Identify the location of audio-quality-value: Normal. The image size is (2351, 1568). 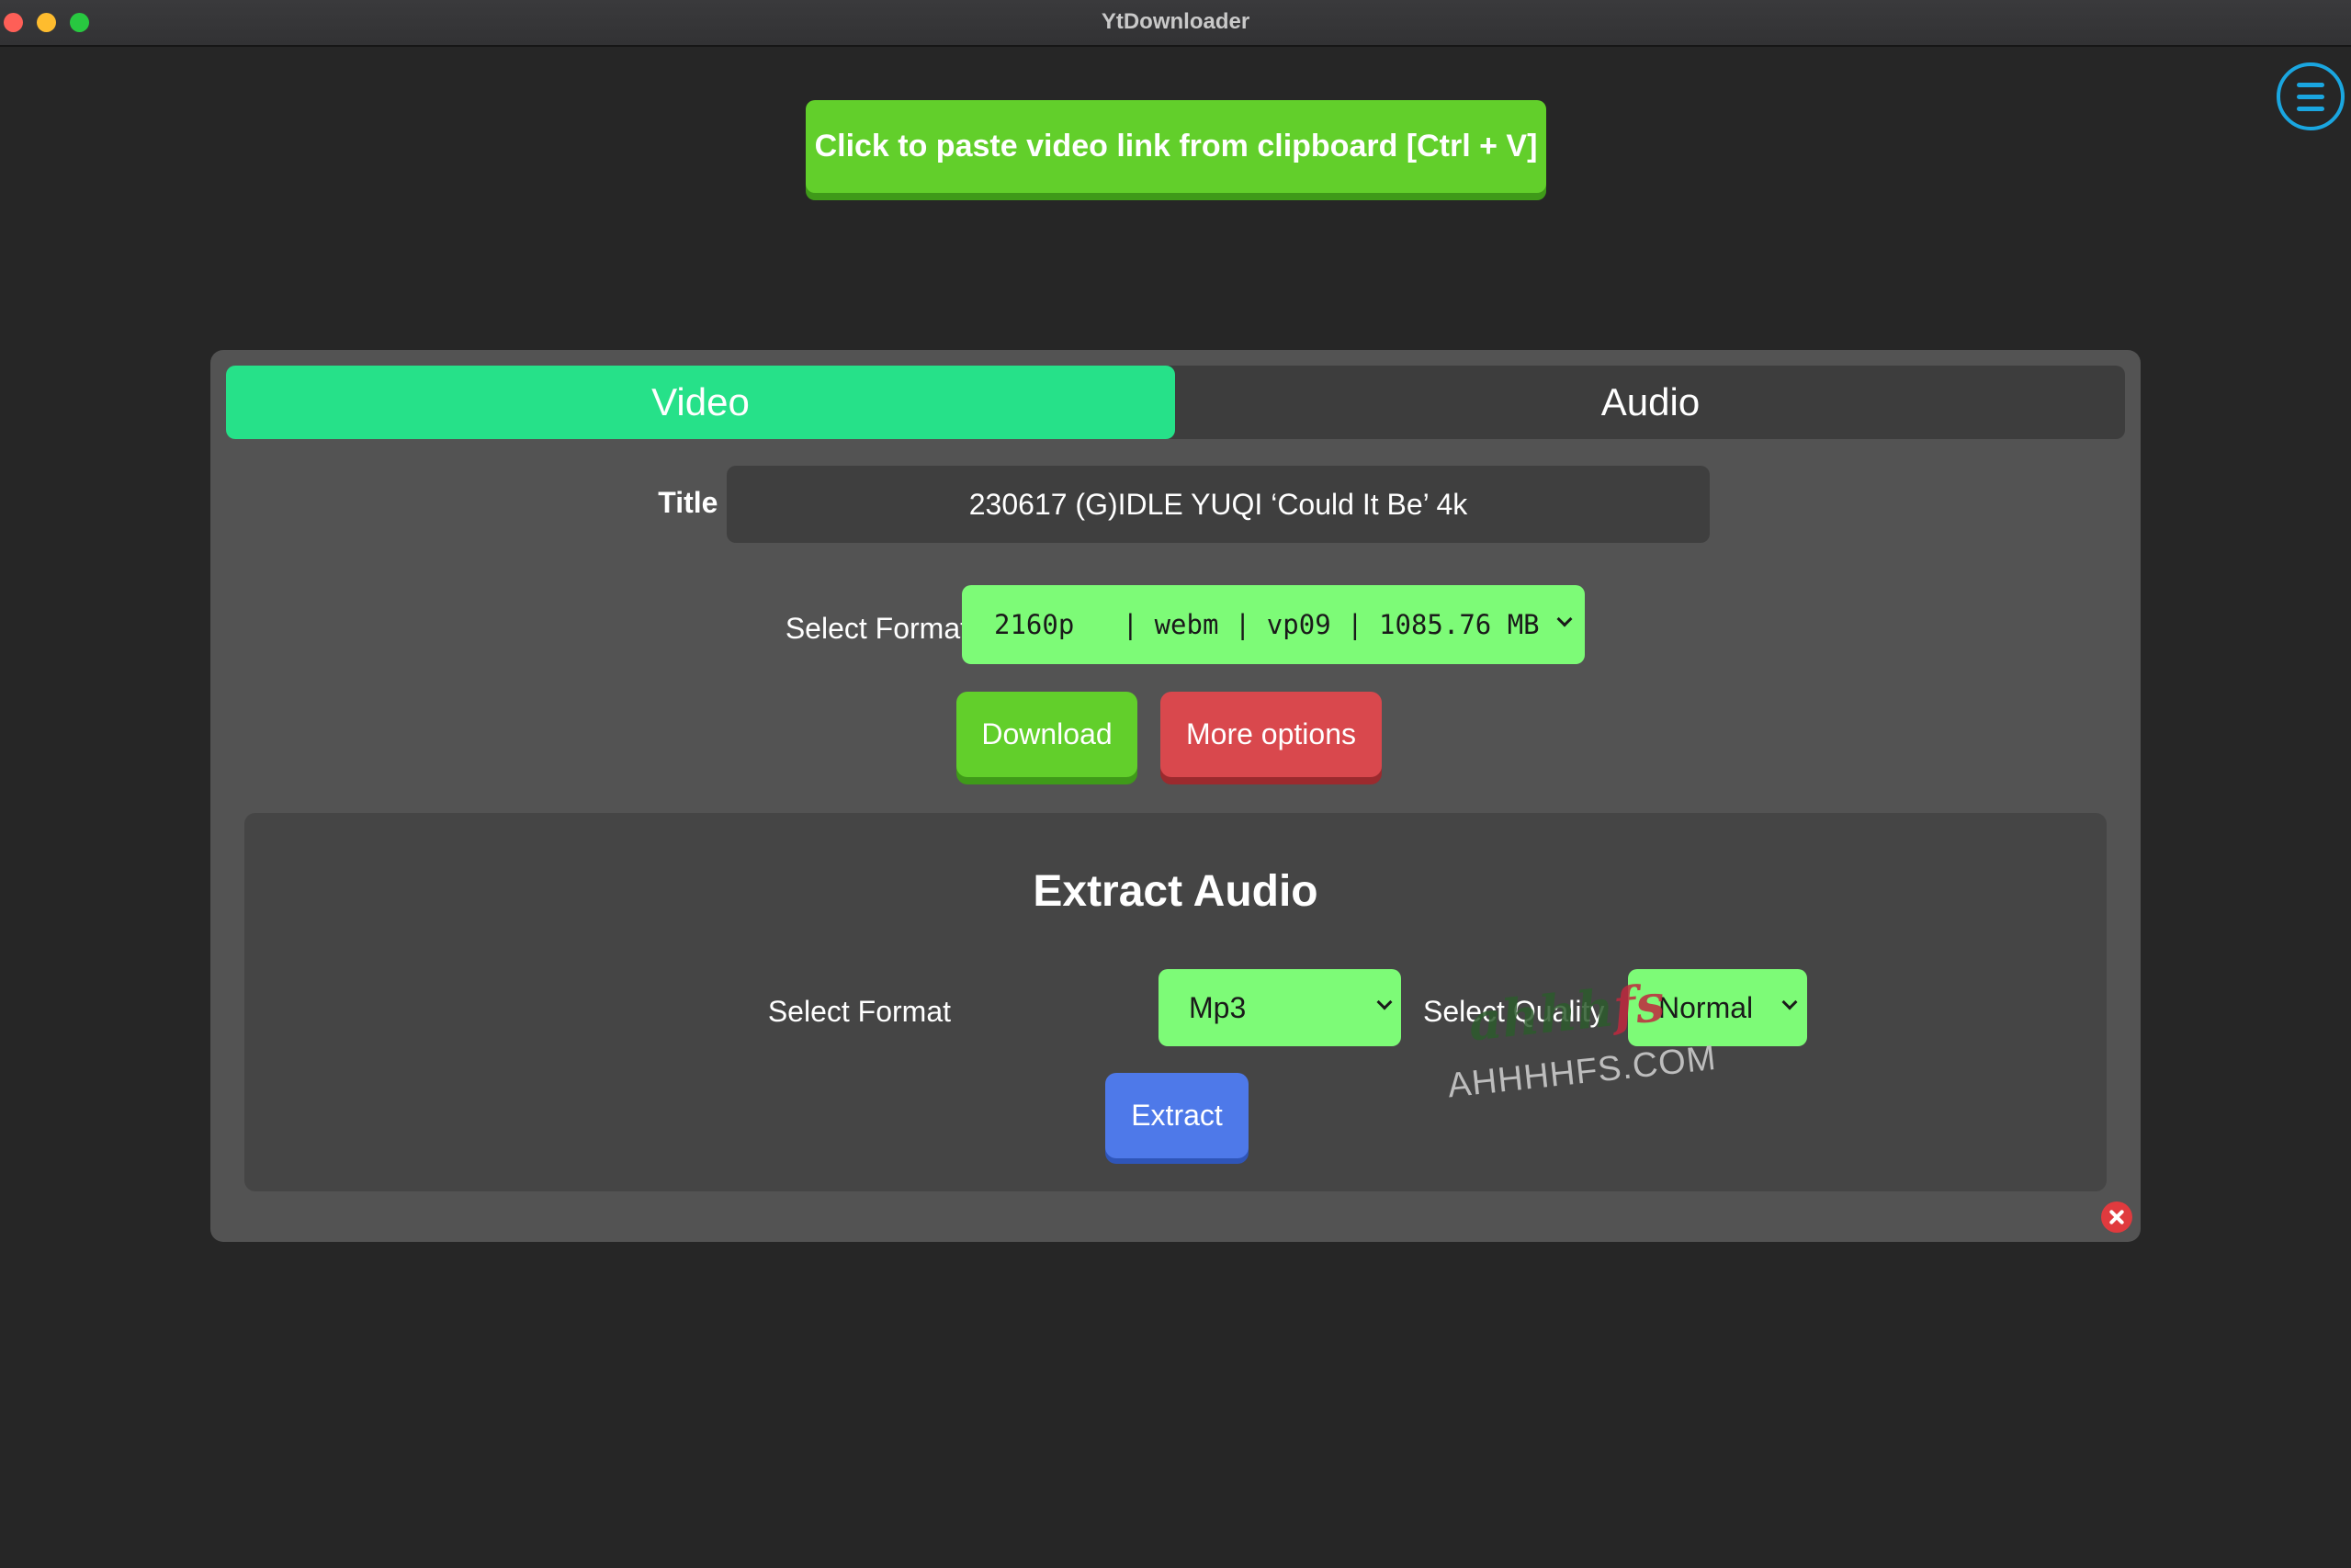
(1706, 1007).